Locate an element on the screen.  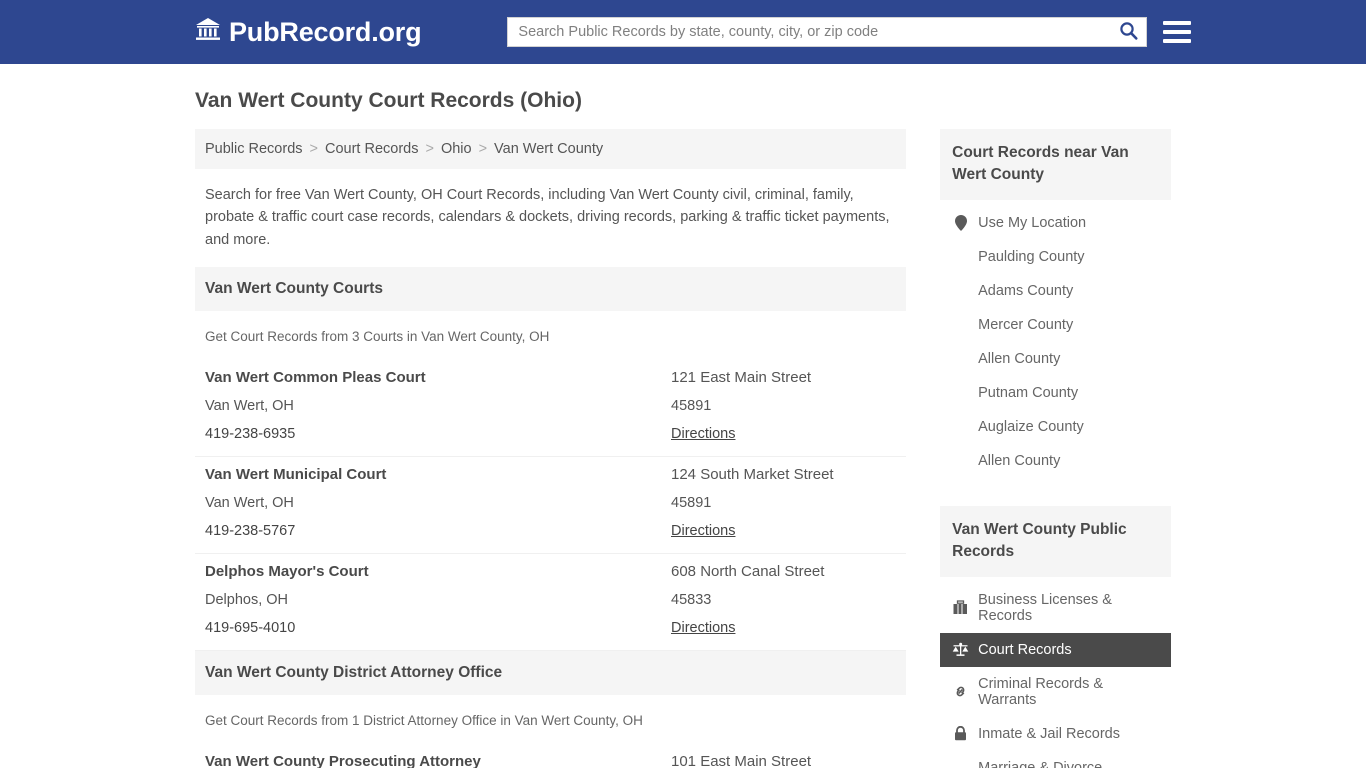
listing-street: 101 East Main Street is located at coordinates (741, 760).